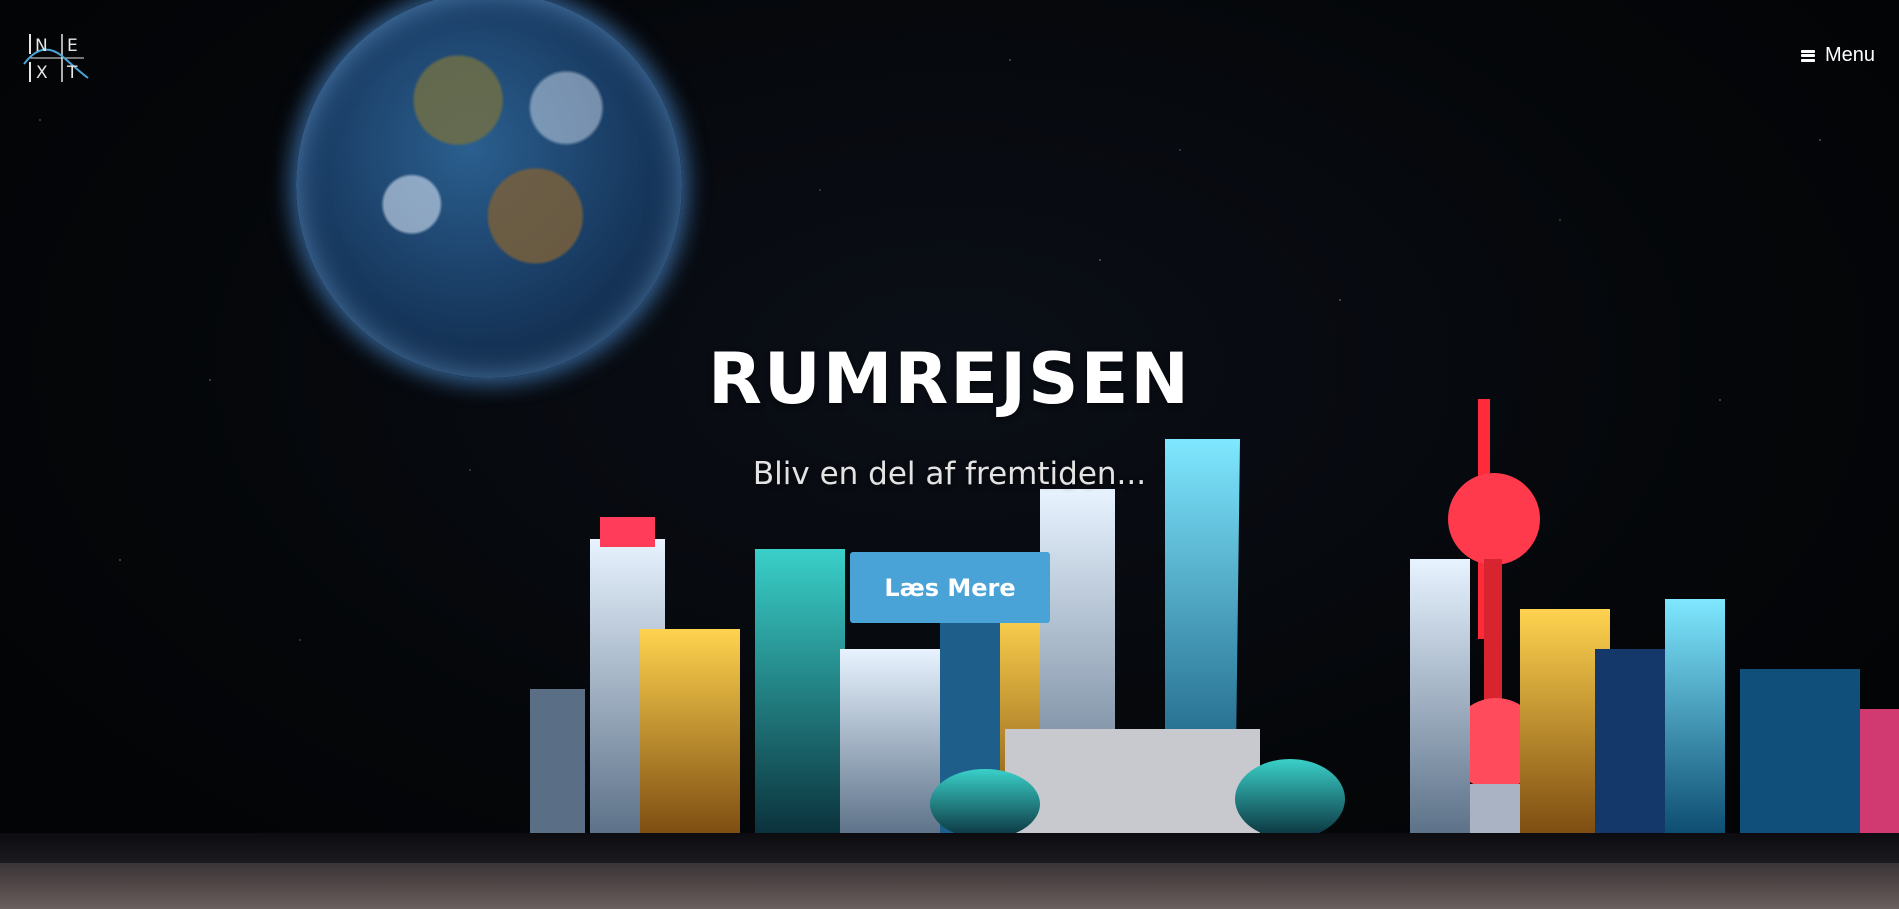 This screenshot has height=909, width=1899. I want to click on next-logo: N E X T, so click(57, 60).